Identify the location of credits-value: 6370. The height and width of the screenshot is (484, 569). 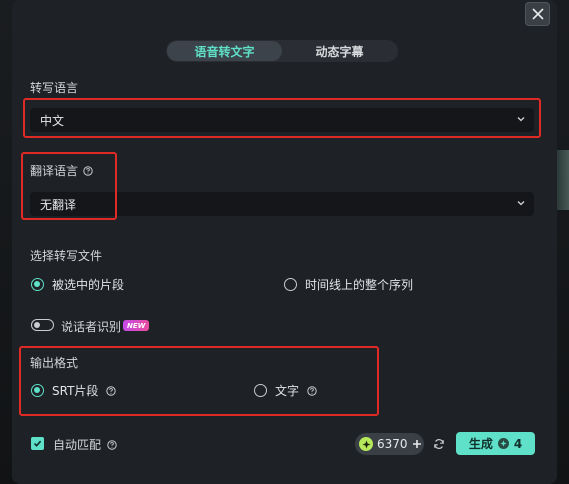
(392, 444).